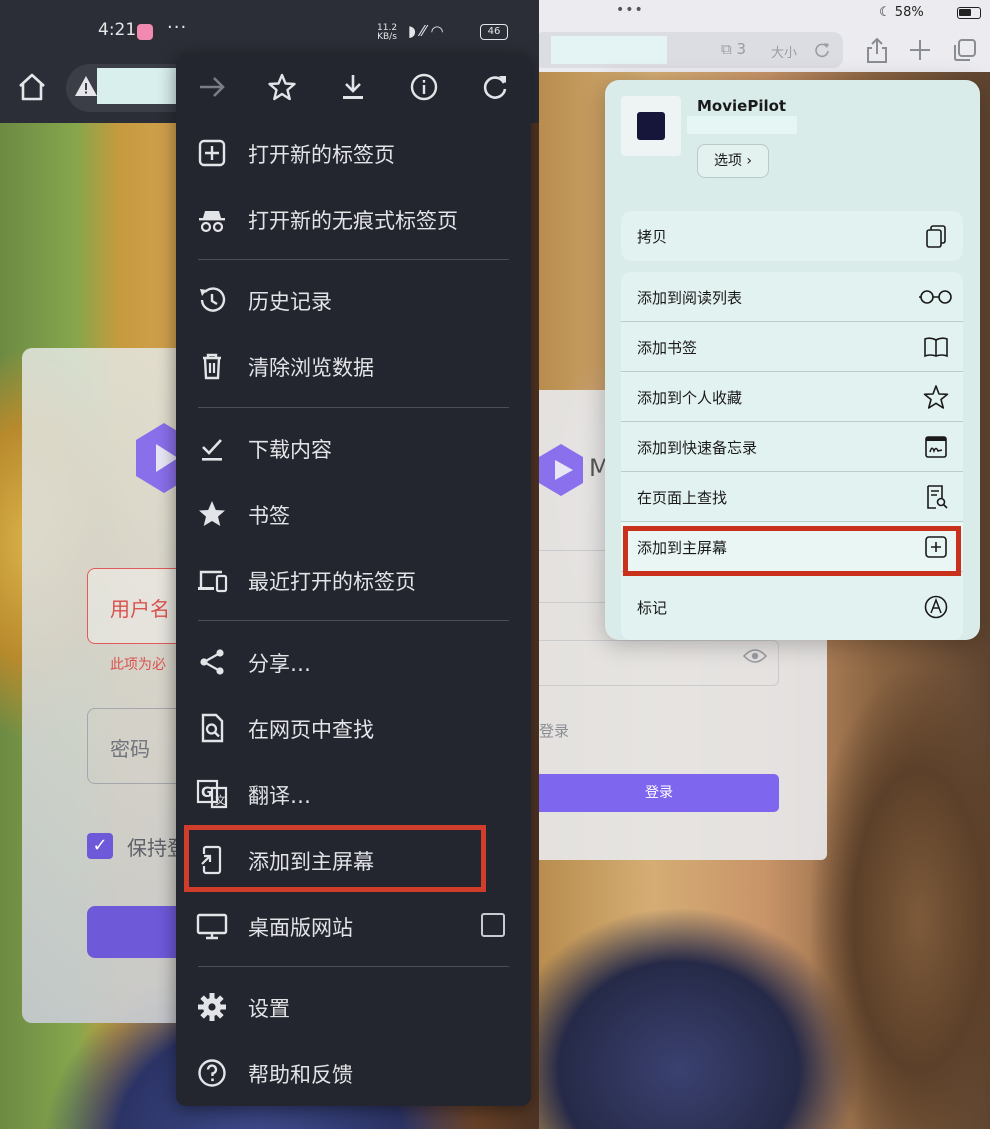 This screenshot has height=1129, width=990. What do you see at coordinates (353, 1073) in the screenshot?
I see `menu-help: 帮助和反馈` at bounding box center [353, 1073].